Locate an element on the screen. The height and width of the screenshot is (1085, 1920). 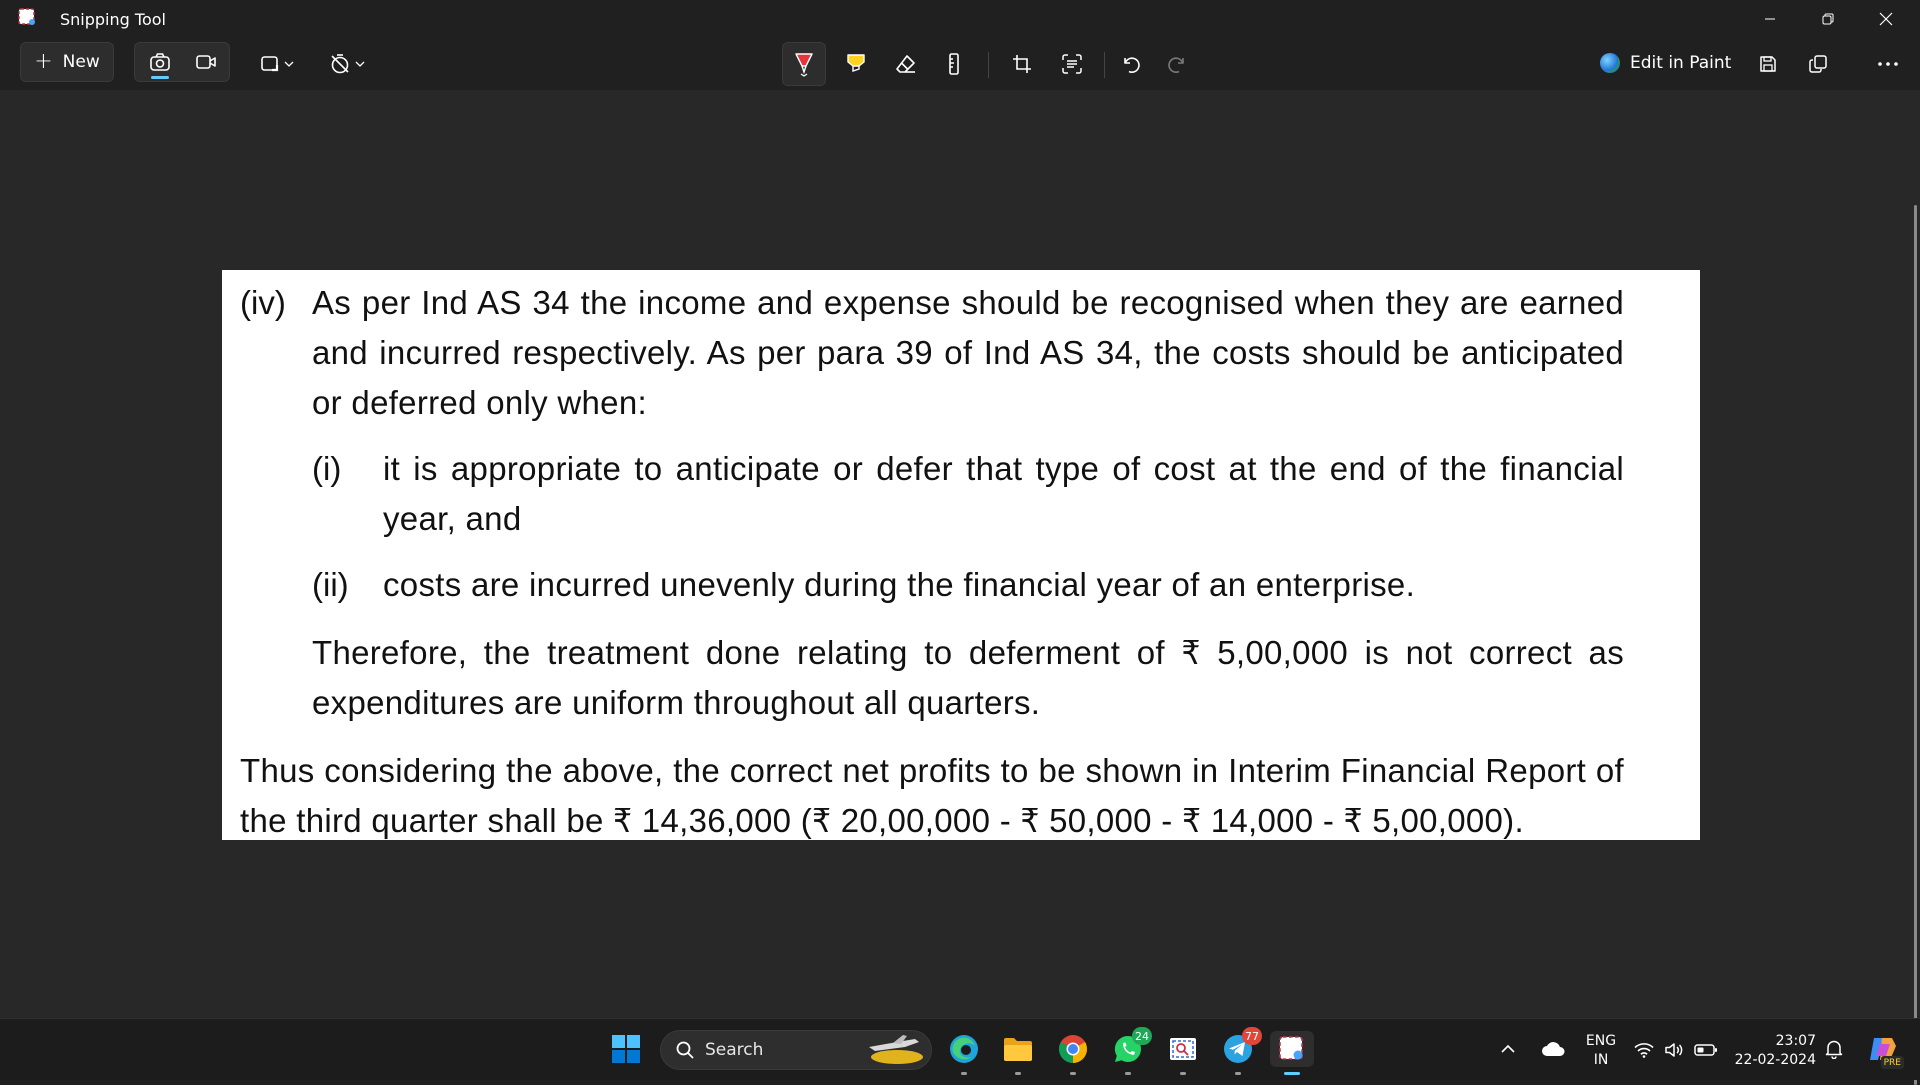
bell-icon is located at coordinates (1834, 1049).